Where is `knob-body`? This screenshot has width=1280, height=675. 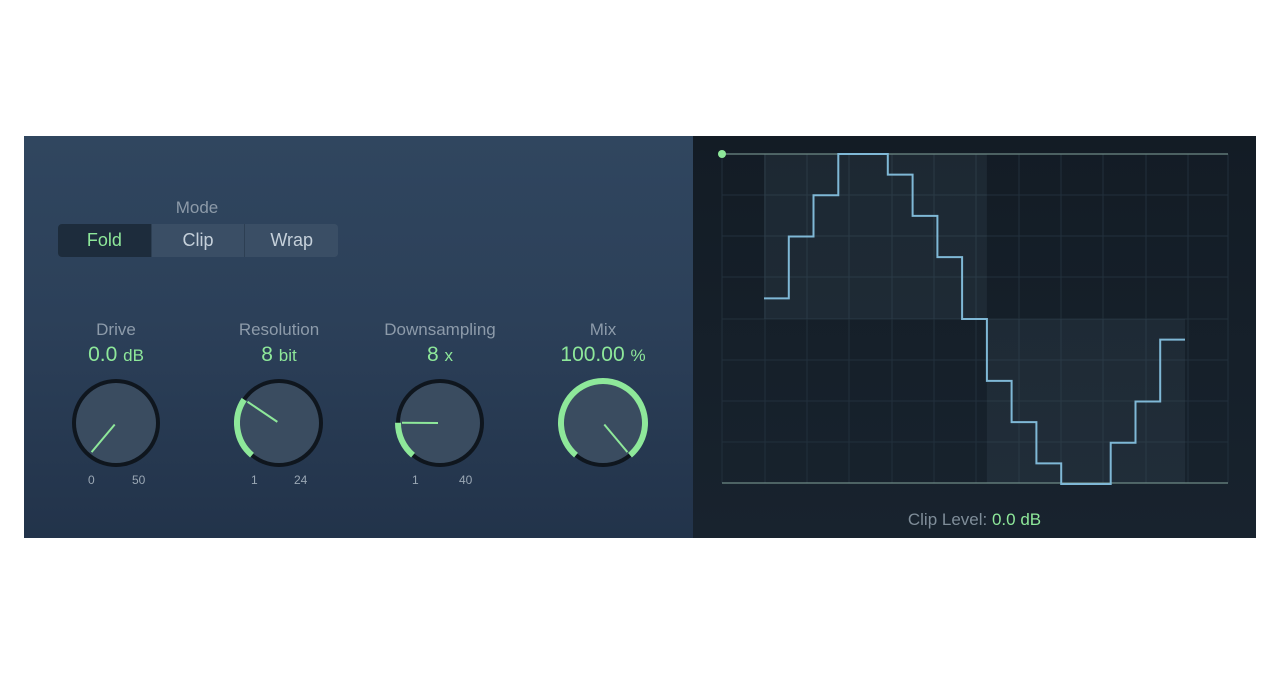
knob-body is located at coordinates (116, 423).